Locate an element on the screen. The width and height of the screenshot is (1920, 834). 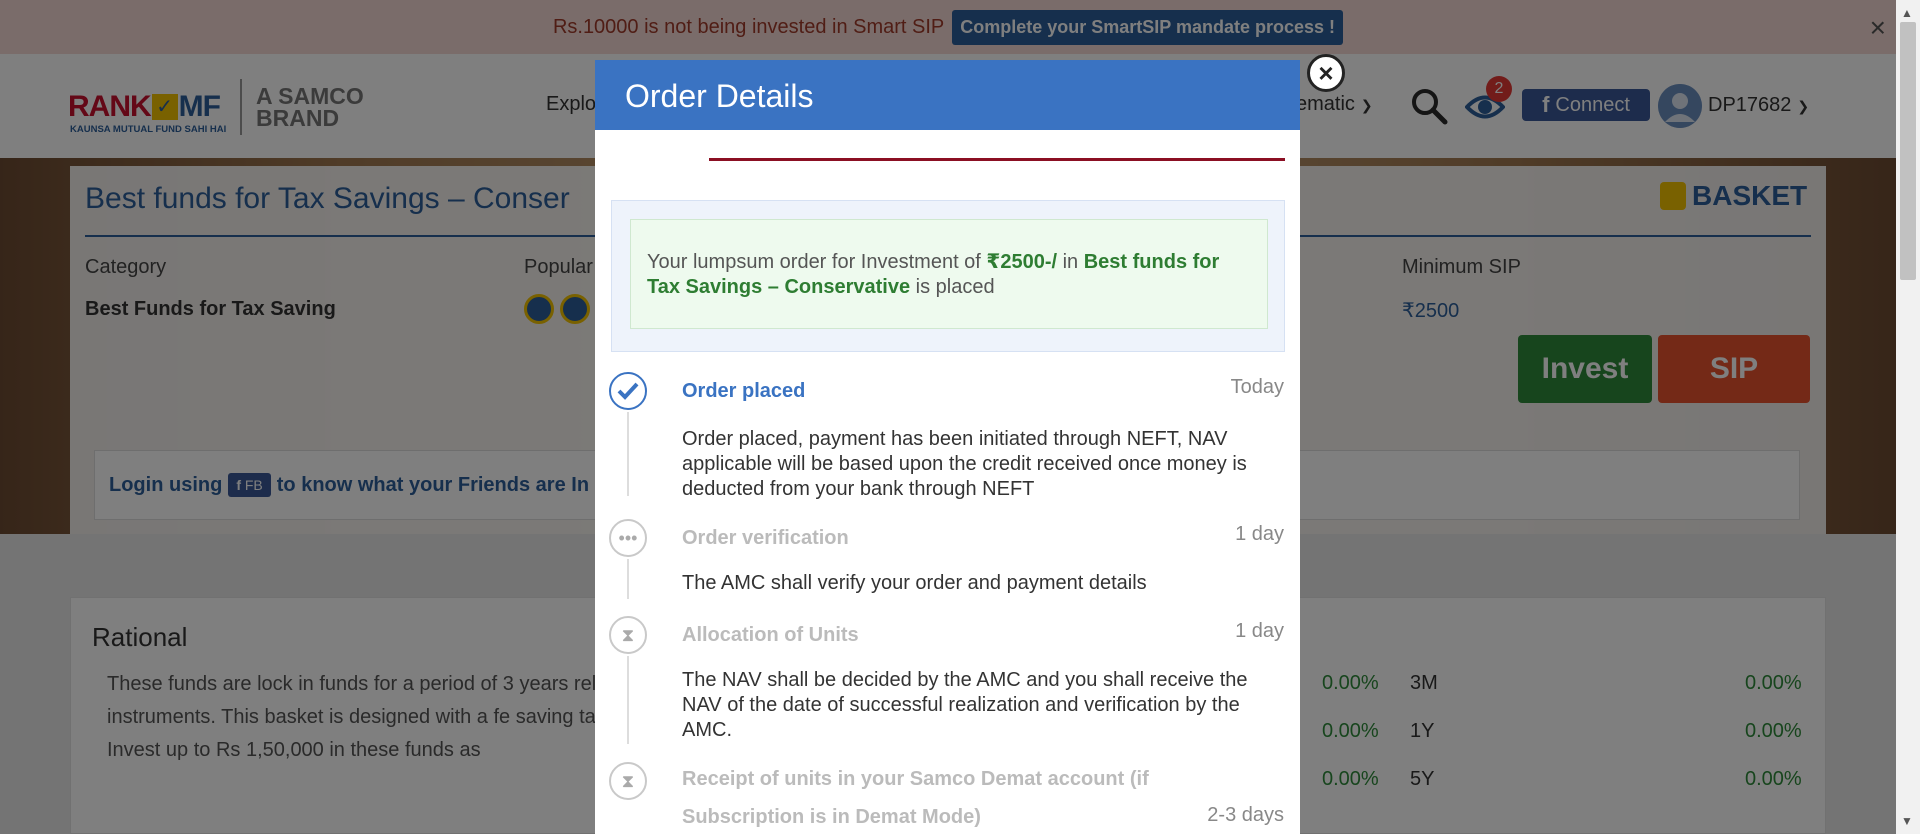
scroll-down-icon: ▼ is located at coordinates (1907, 821).